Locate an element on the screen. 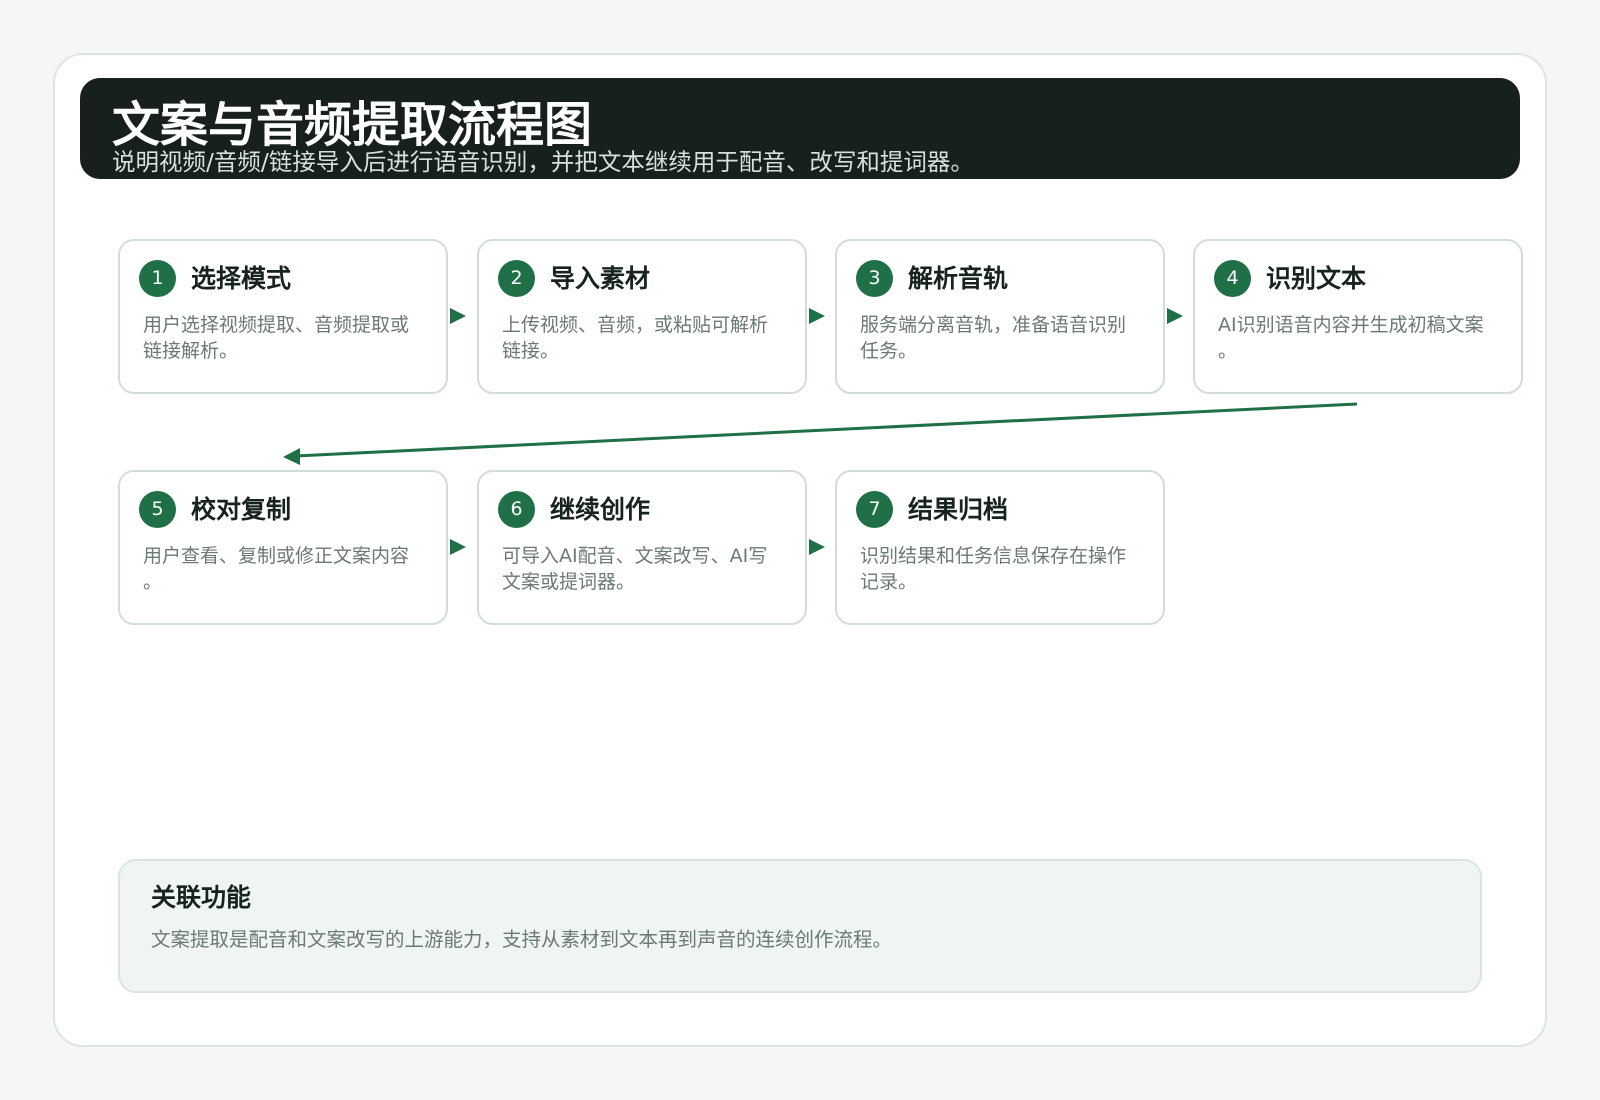  step-number-badge: 4 is located at coordinates (1232, 278).